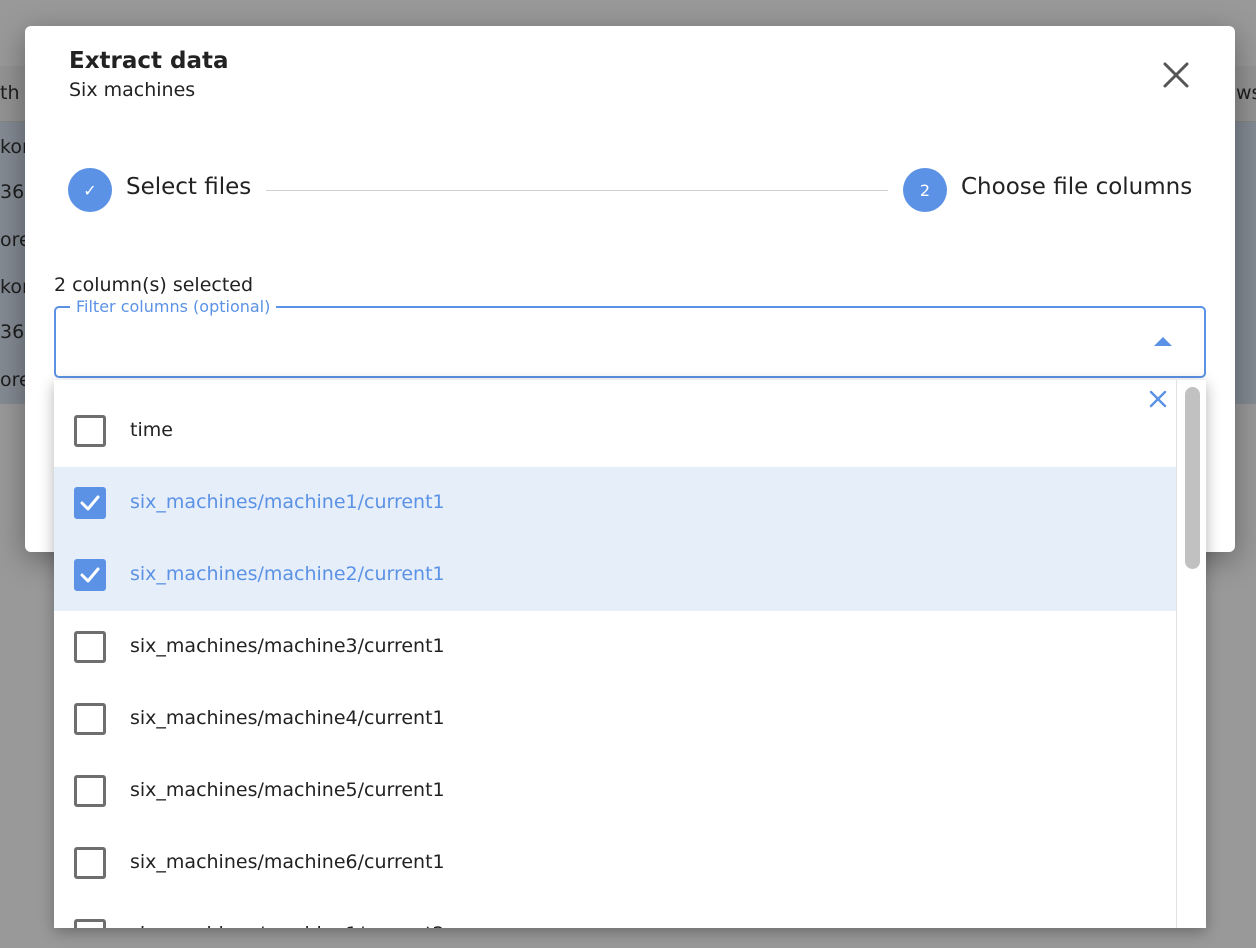 This screenshot has width=1256, height=948. I want to click on selected-columns-count: 2 column(s) selected, so click(154, 285).